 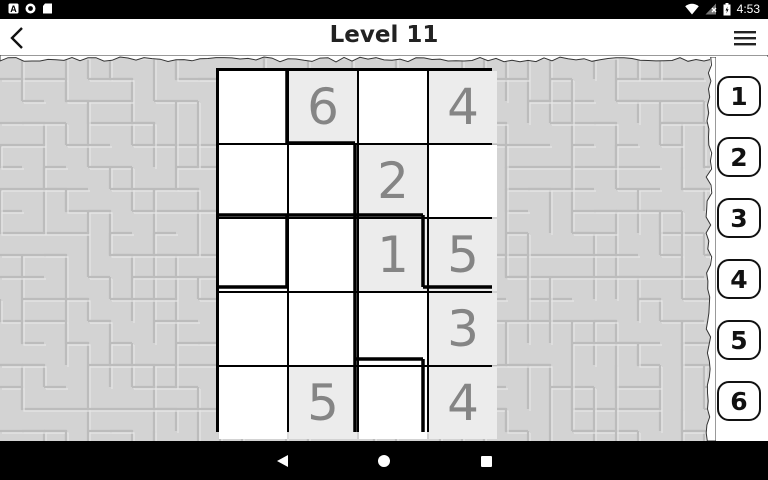 What do you see at coordinates (283, 461) in the screenshot?
I see `nav-back-icon` at bounding box center [283, 461].